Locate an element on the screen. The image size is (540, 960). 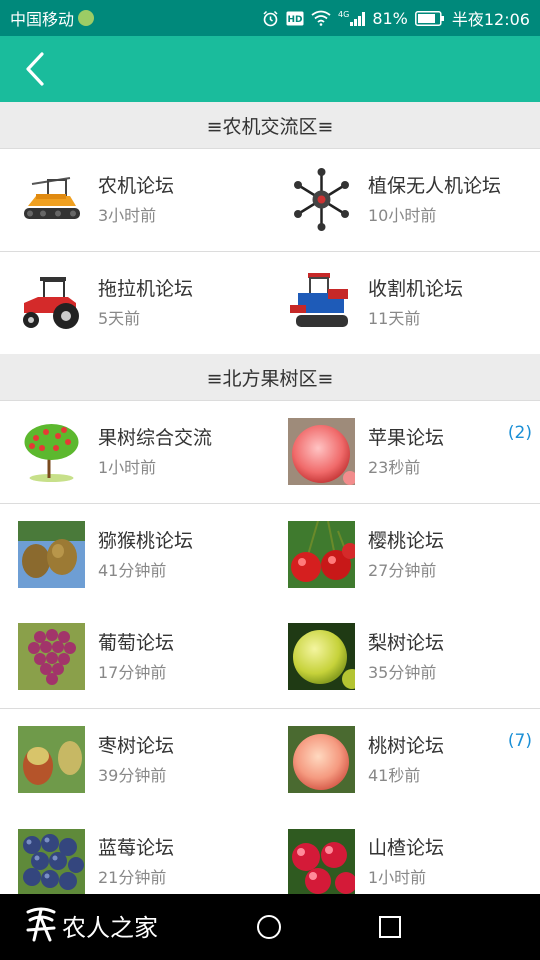
hd-icon: HD is located at coordinates (295, 18).